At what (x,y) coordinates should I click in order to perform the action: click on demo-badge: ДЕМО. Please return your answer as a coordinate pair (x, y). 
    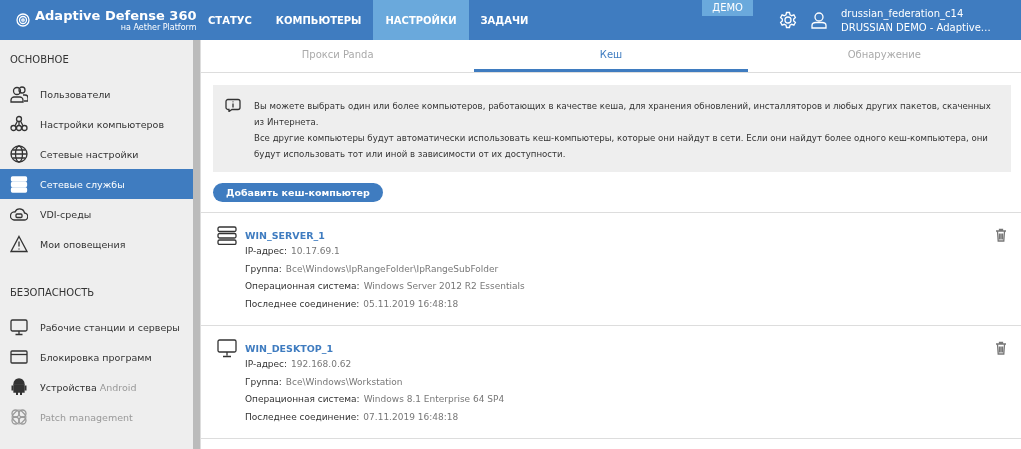
    Looking at the image, I should click on (727, 8).